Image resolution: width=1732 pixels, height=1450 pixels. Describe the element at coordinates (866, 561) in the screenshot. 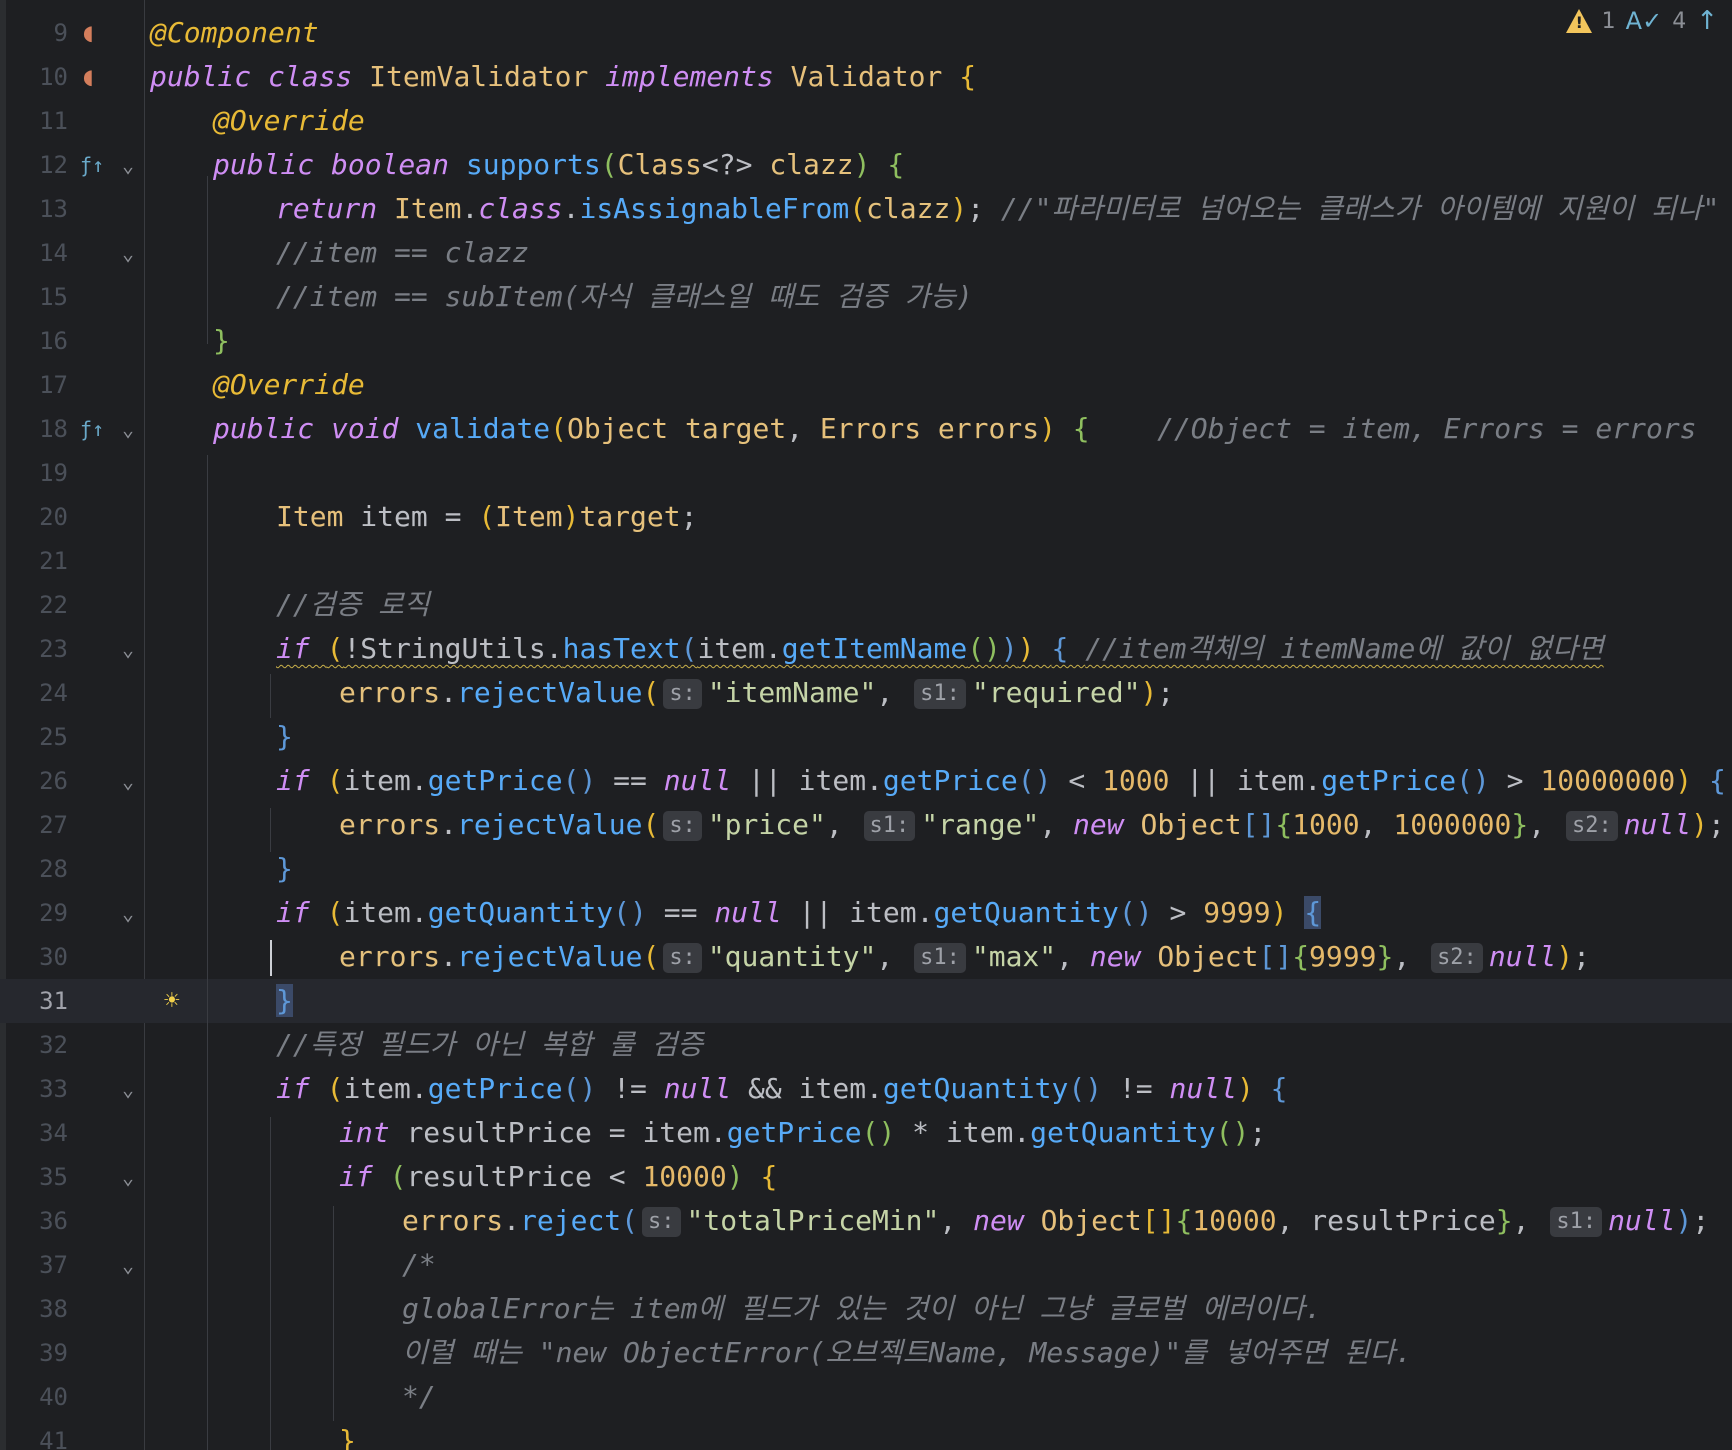

I see `code-line: 21` at that location.